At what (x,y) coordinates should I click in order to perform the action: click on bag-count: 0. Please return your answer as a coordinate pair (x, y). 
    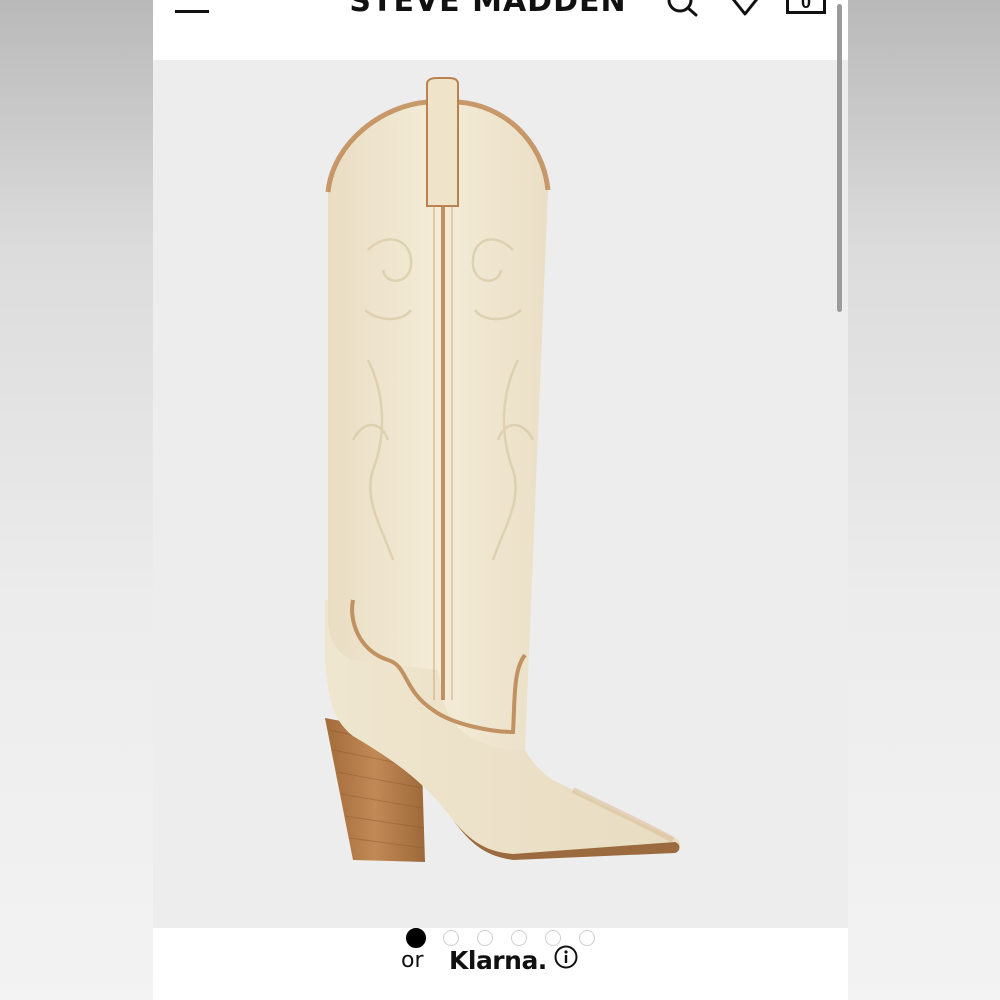
    Looking at the image, I should click on (805, 6).